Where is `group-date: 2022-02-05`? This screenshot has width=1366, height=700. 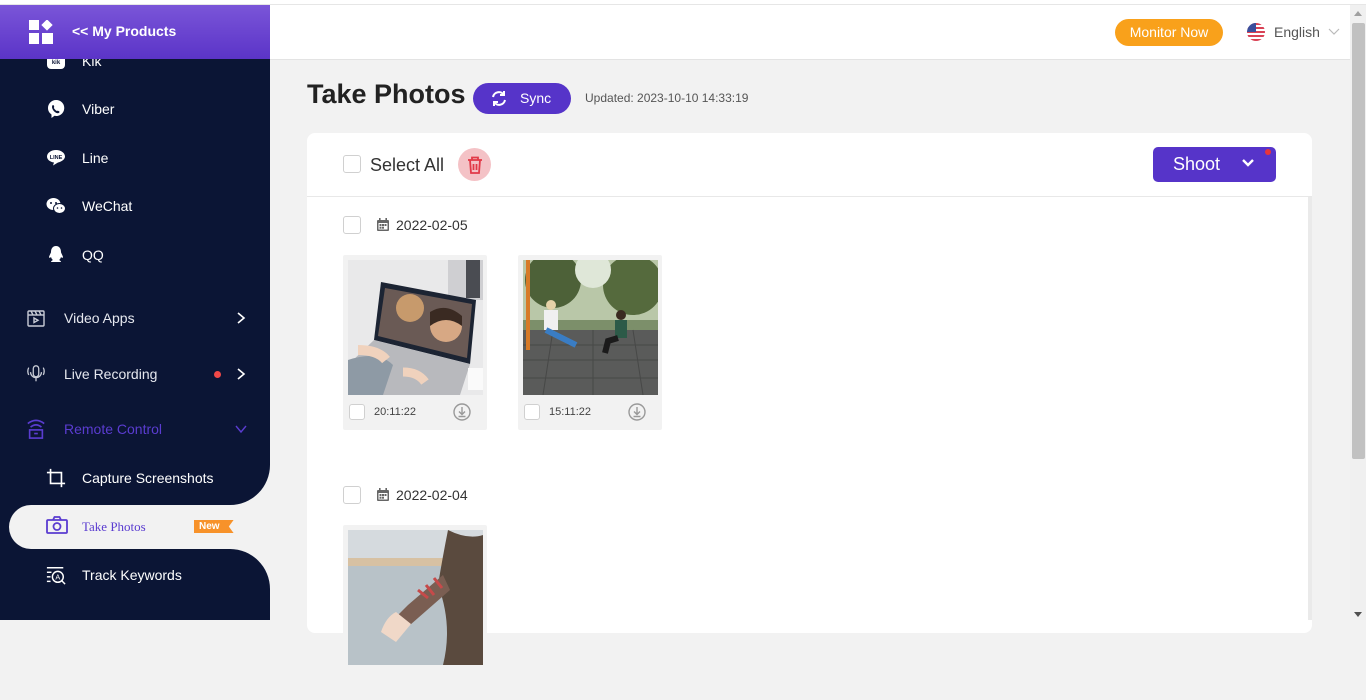 group-date: 2022-02-05 is located at coordinates (432, 225).